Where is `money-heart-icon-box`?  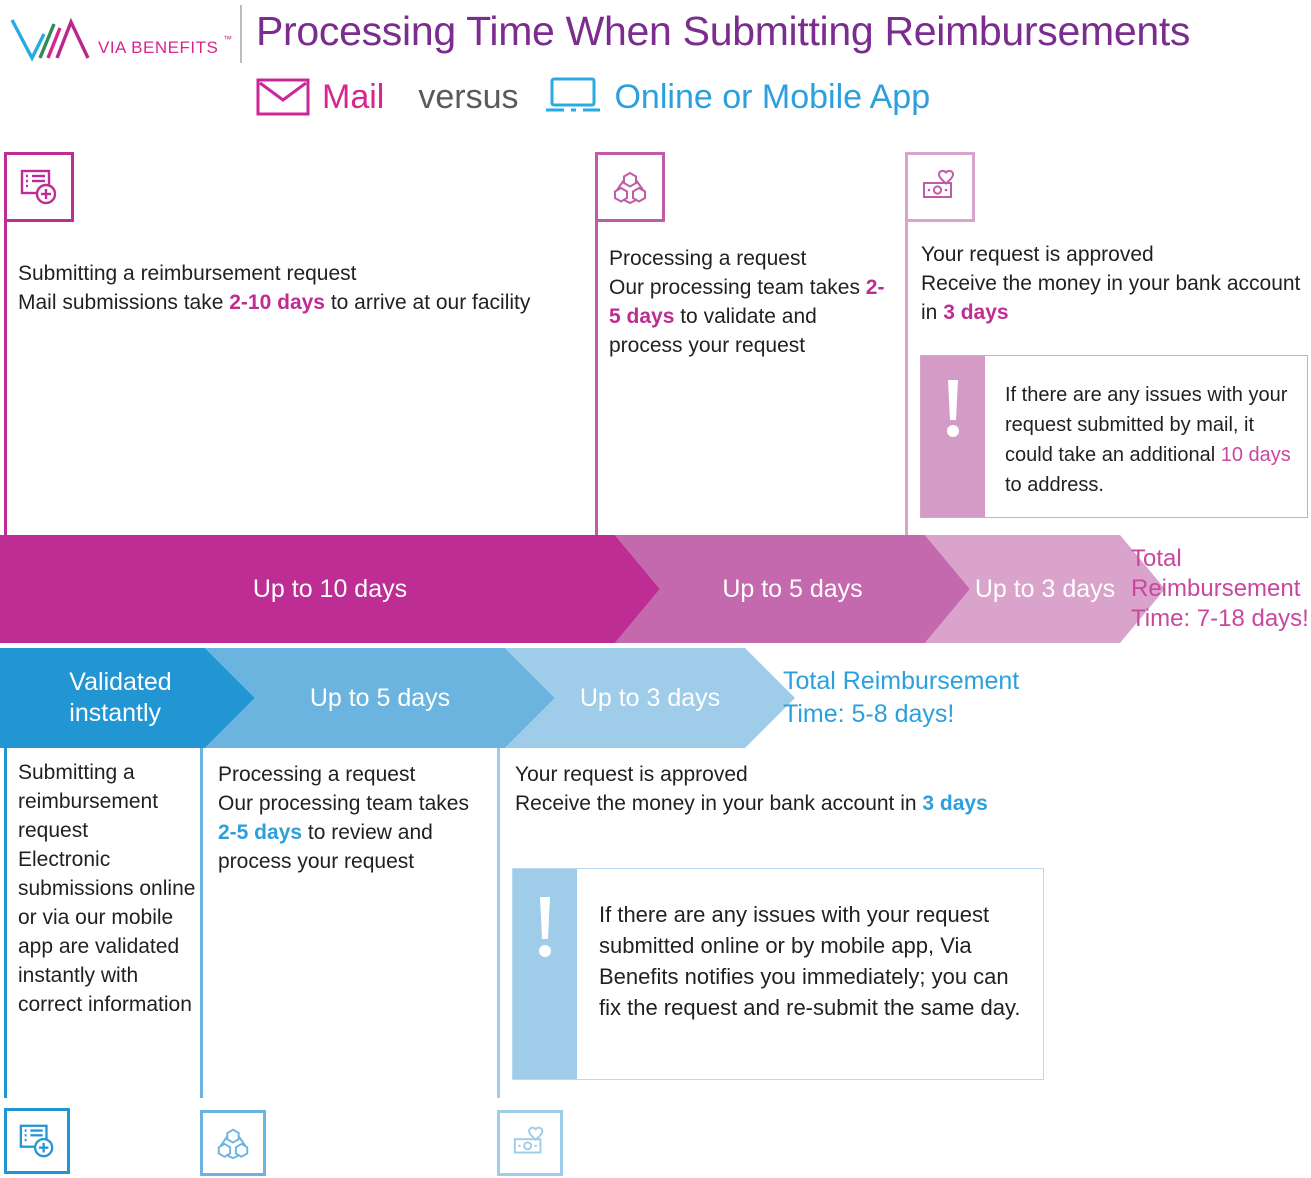 money-heart-icon-box is located at coordinates (940, 187).